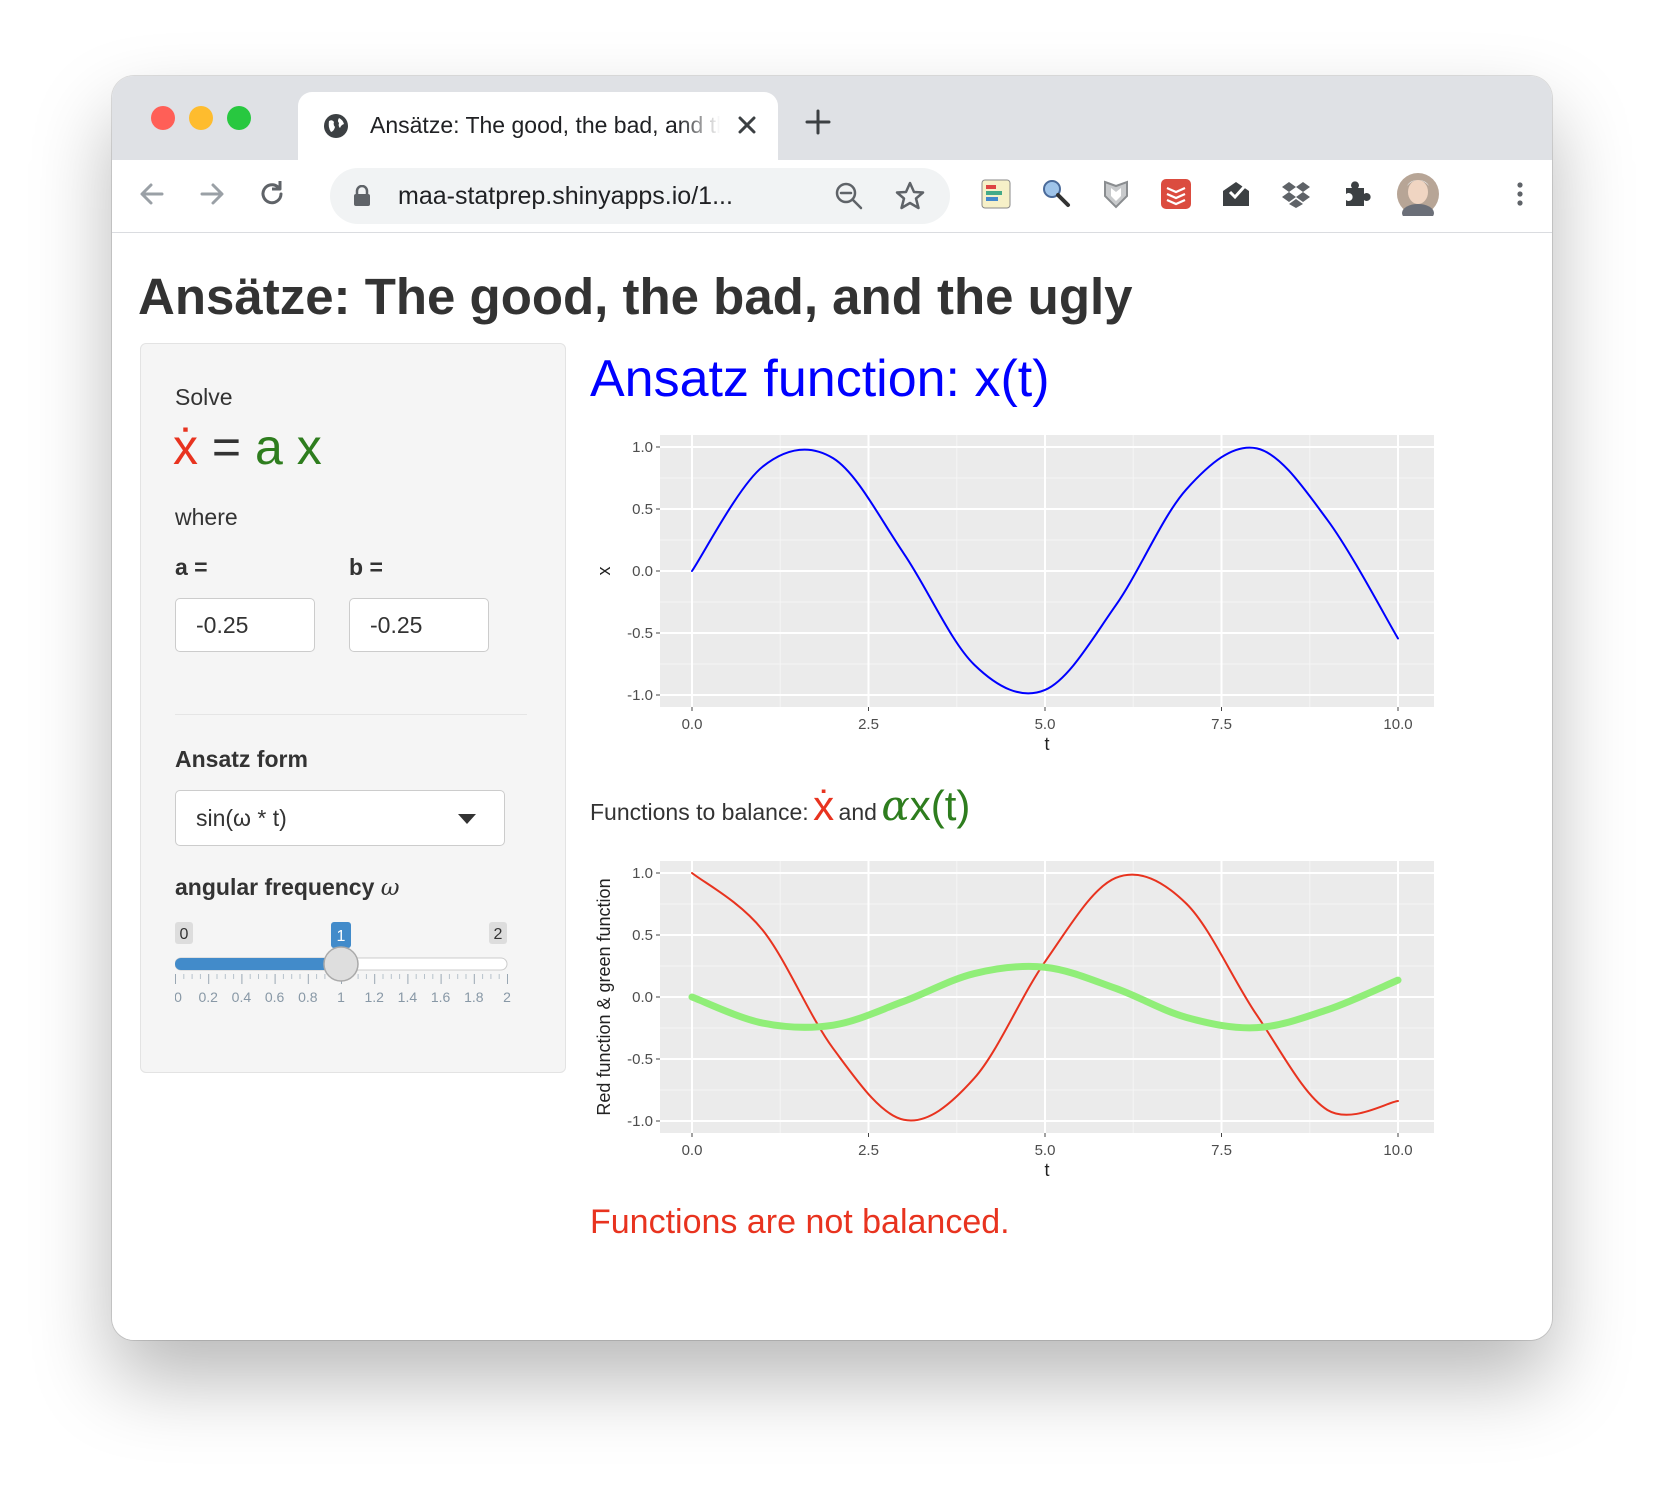  What do you see at coordinates (275, 997) in the screenshot?
I see `slider-tick-label: 0.6` at bounding box center [275, 997].